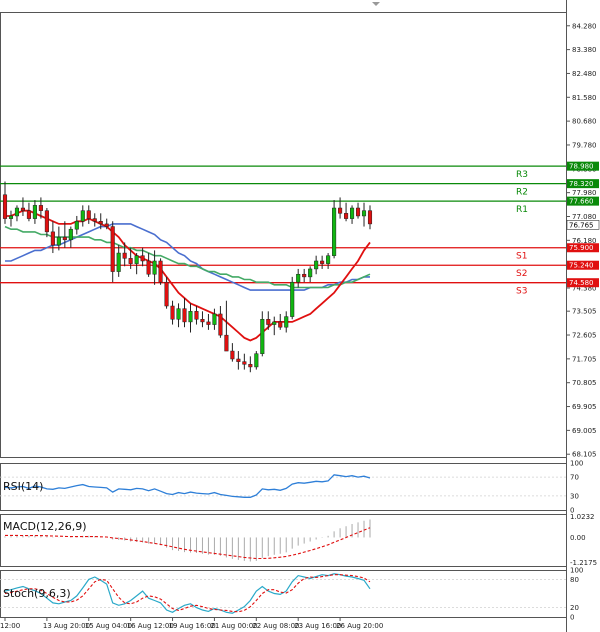 The height and width of the screenshot is (632, 600). Describe the element at coordinates (37, 593) in the screenshot. I see `stoch-label: Stoch(9,6,3)` at that location.